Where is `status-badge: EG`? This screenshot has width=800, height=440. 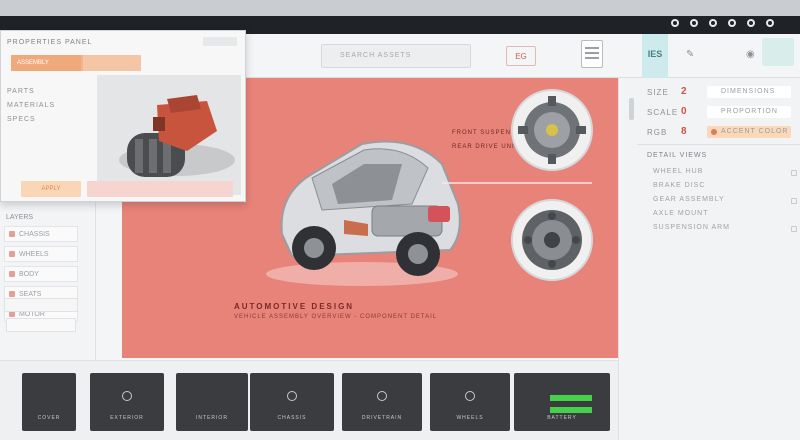 status-badge: EG is located at coordinates (521, 56).